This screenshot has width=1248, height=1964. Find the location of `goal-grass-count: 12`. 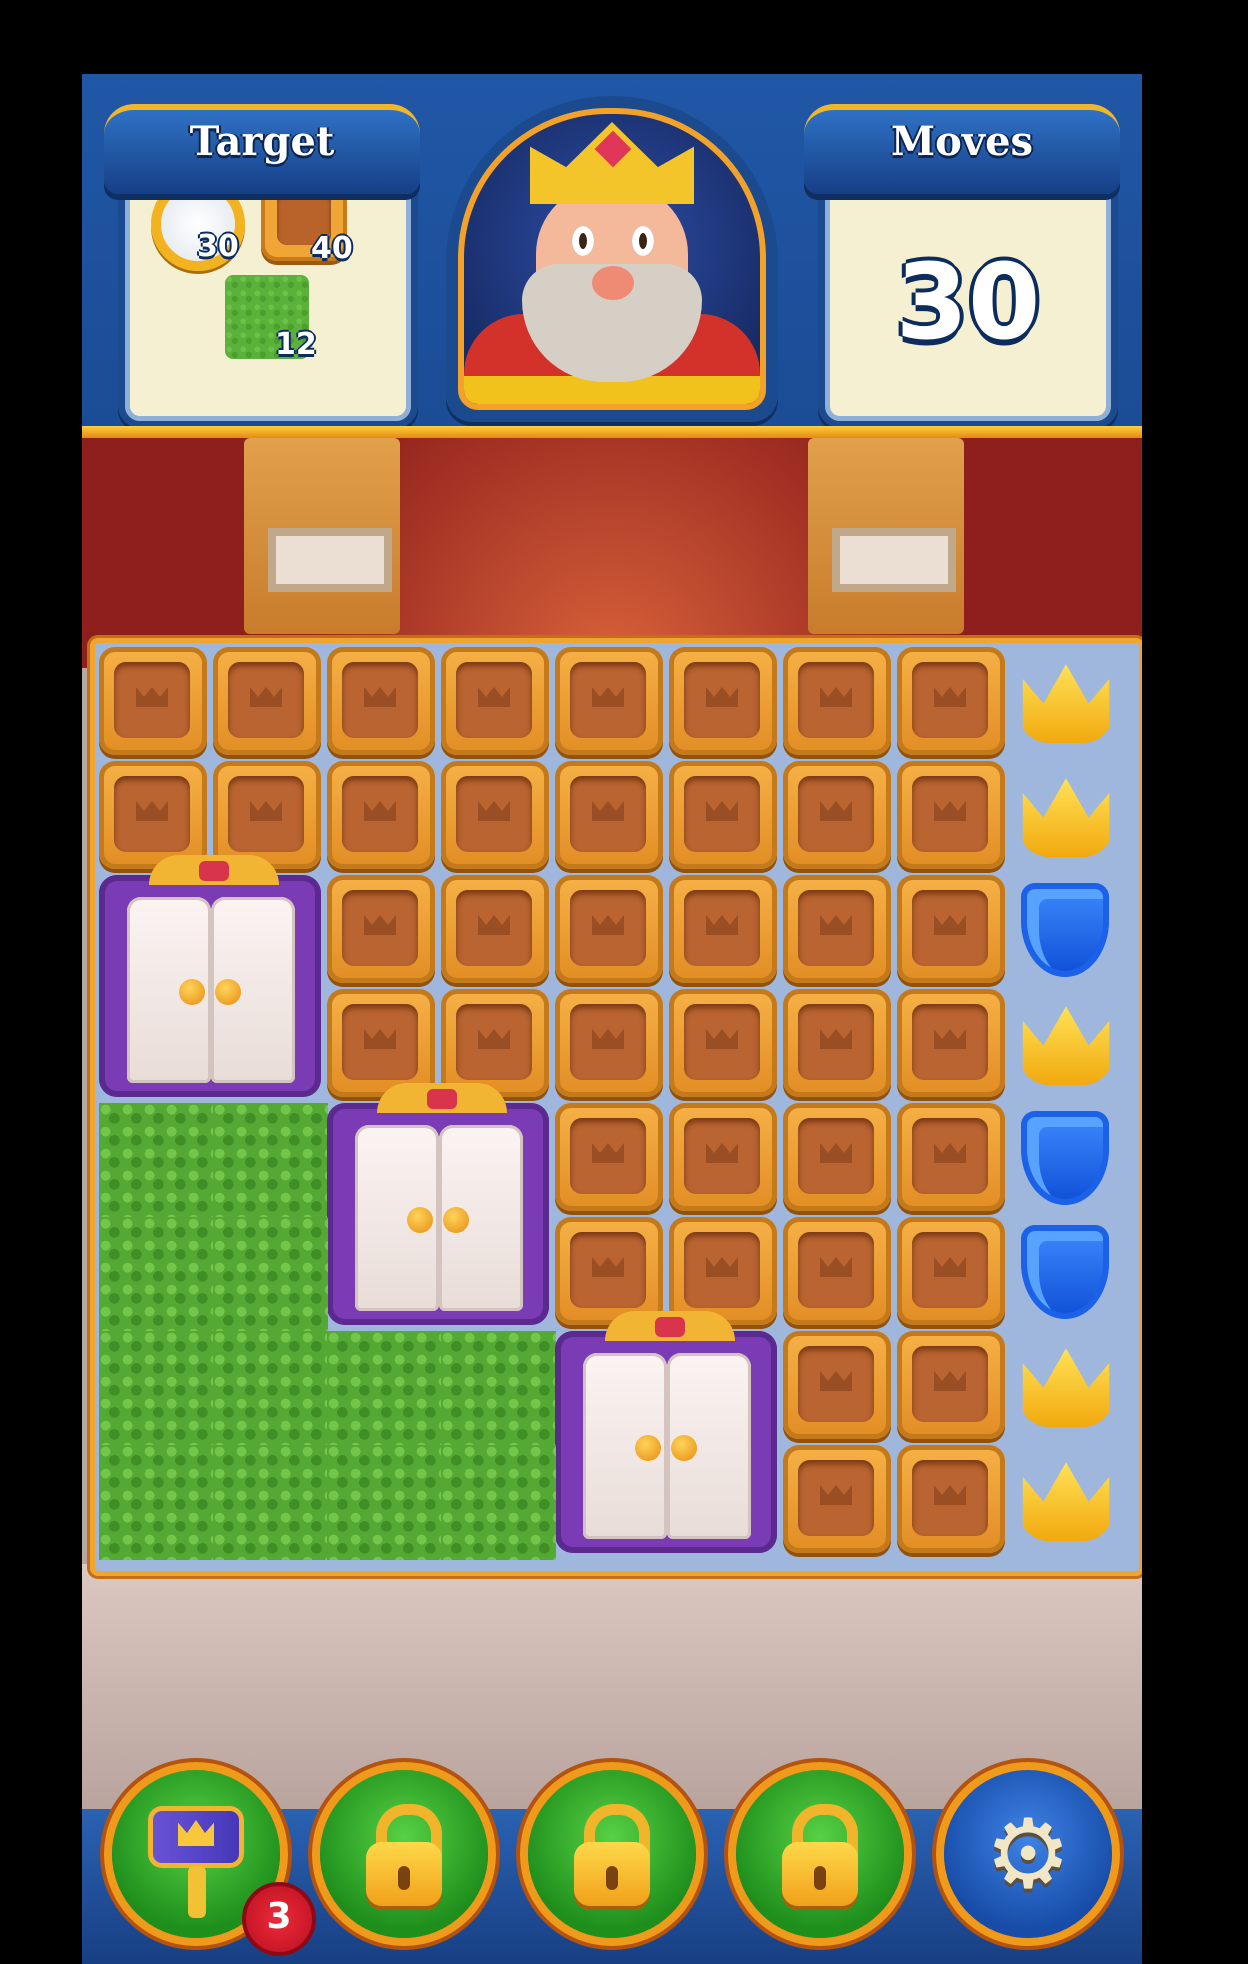

goal-grass-count: 12 is located at coordinates (296, 344).